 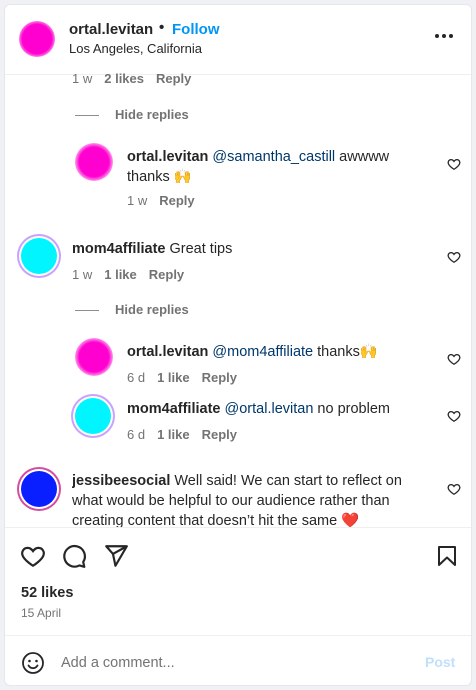 I want to click on post-button: Post, so click(x=440, y=662).